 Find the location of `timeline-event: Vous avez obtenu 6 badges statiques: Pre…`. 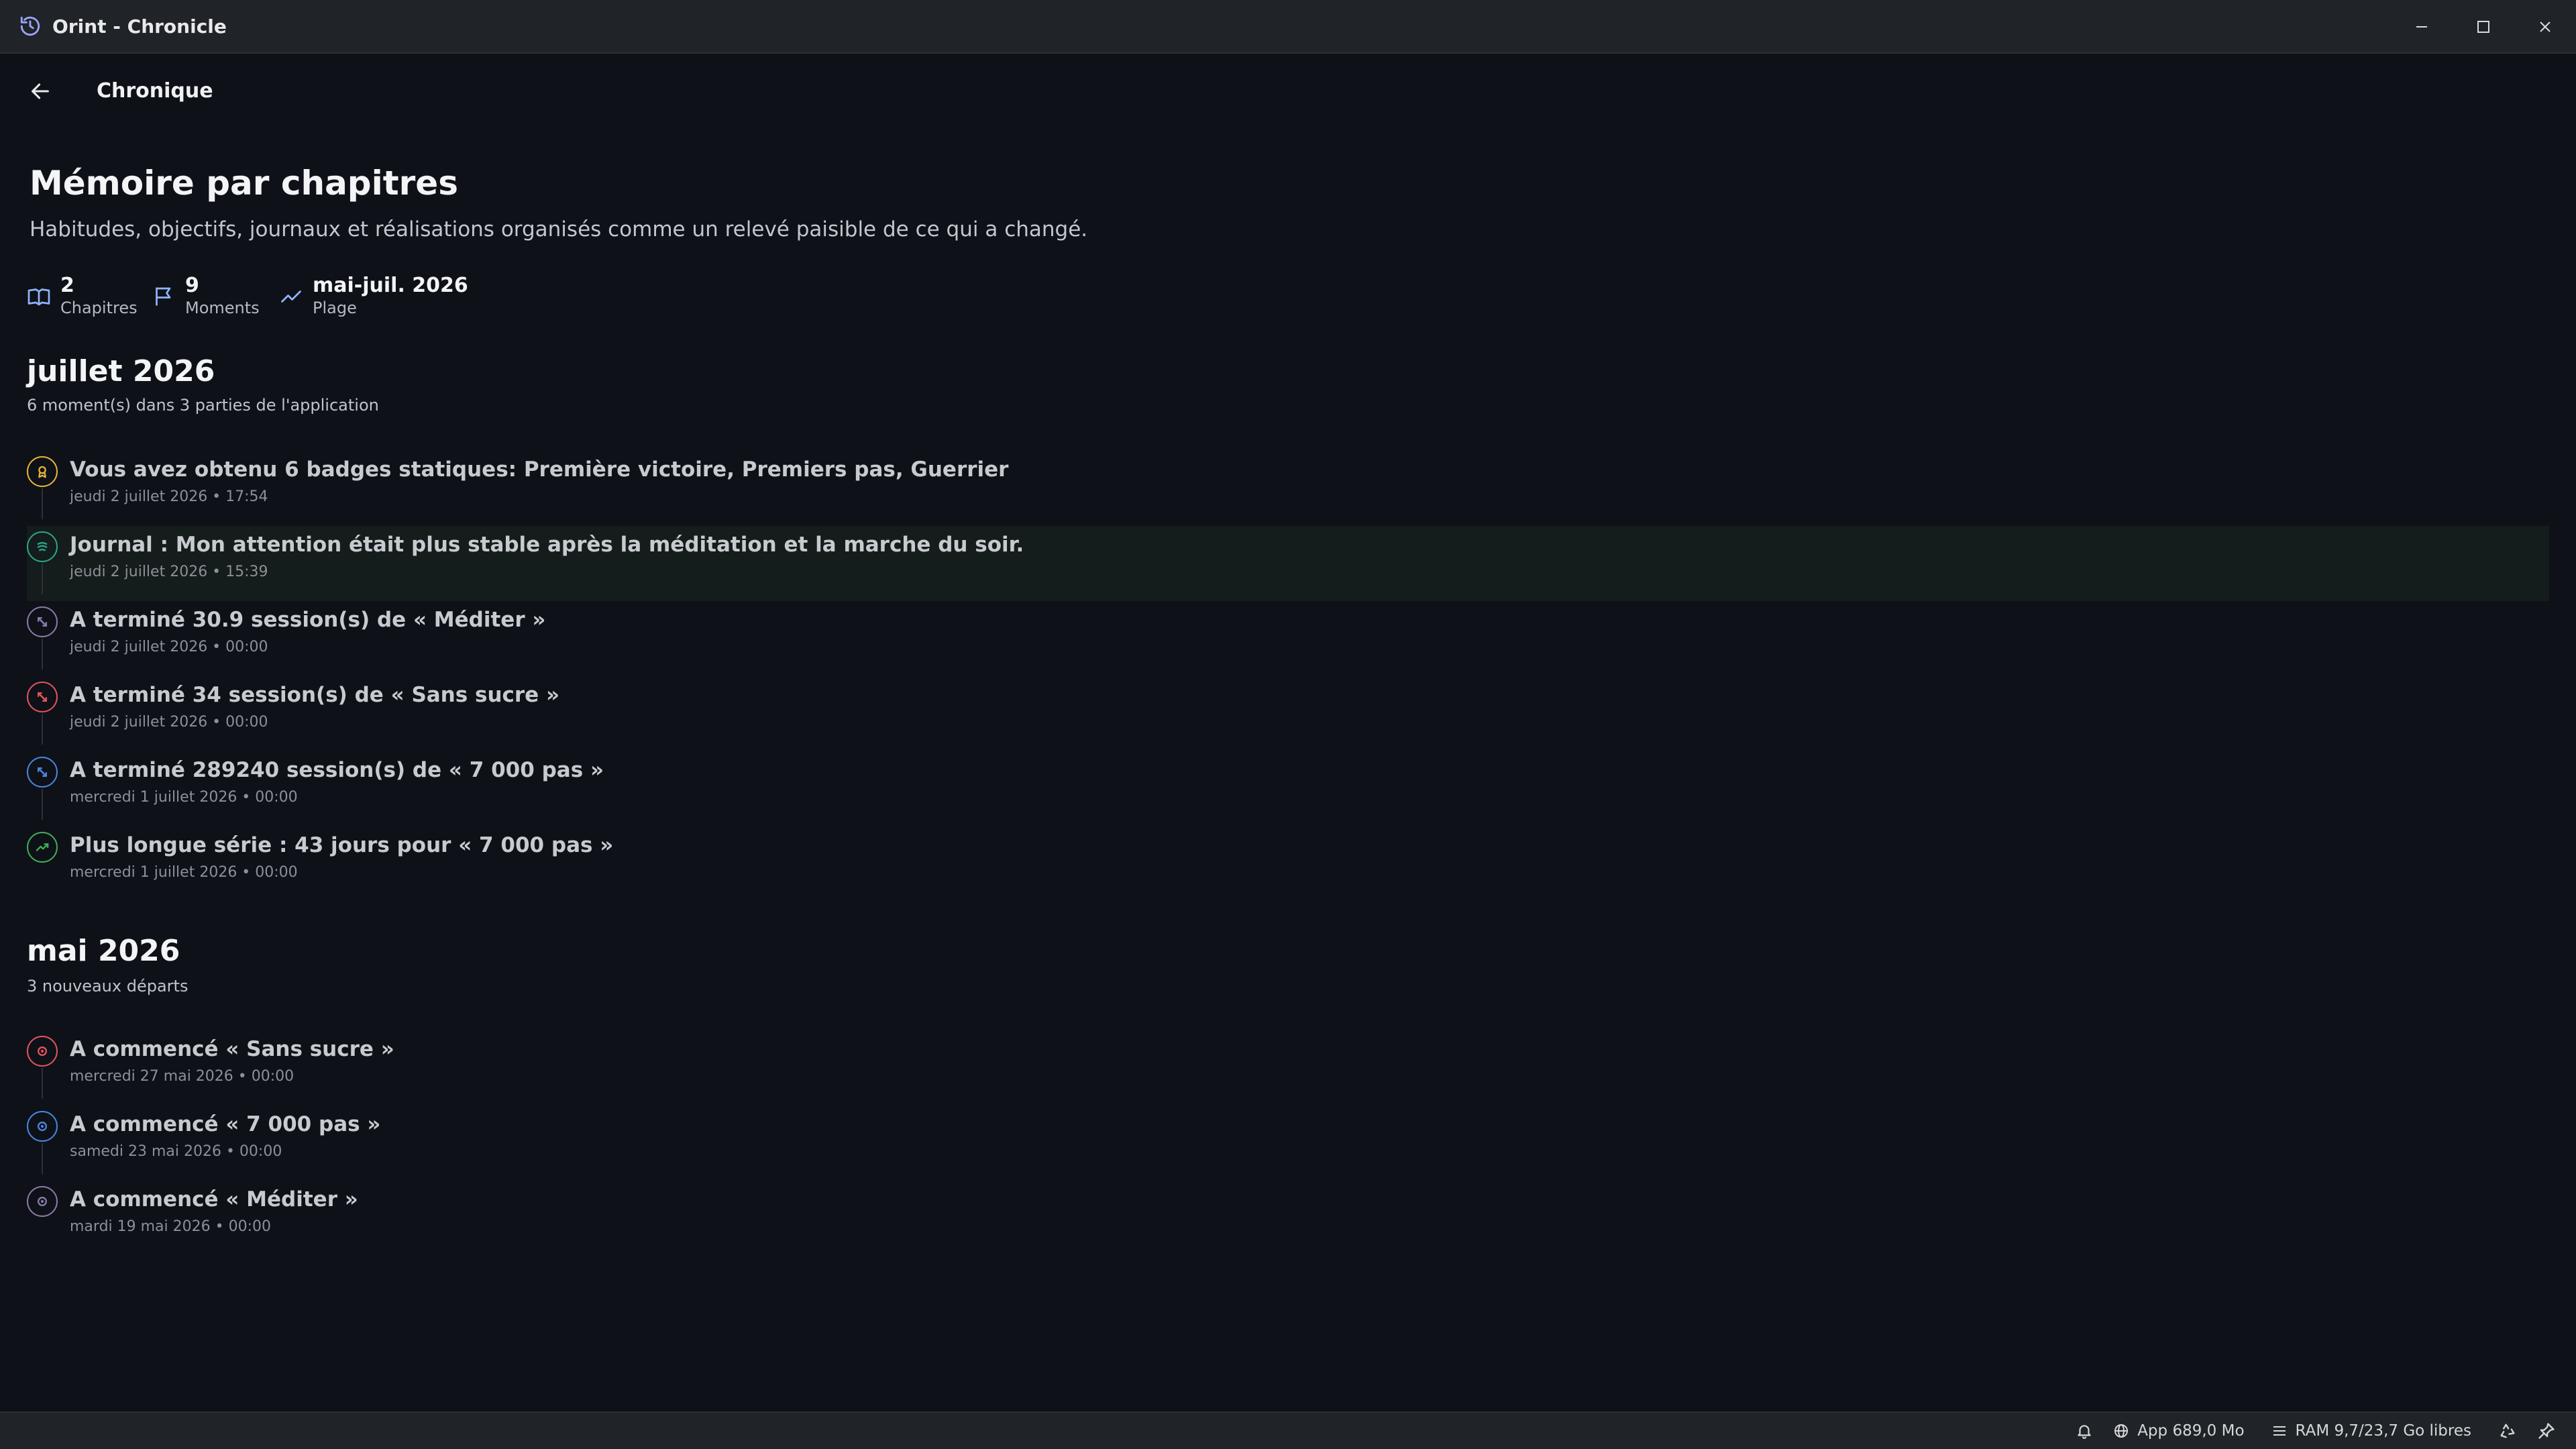

timeline-event: Vous avez obtenu 6 badges statiques: Pre… is located at coordinates (1288, 488).